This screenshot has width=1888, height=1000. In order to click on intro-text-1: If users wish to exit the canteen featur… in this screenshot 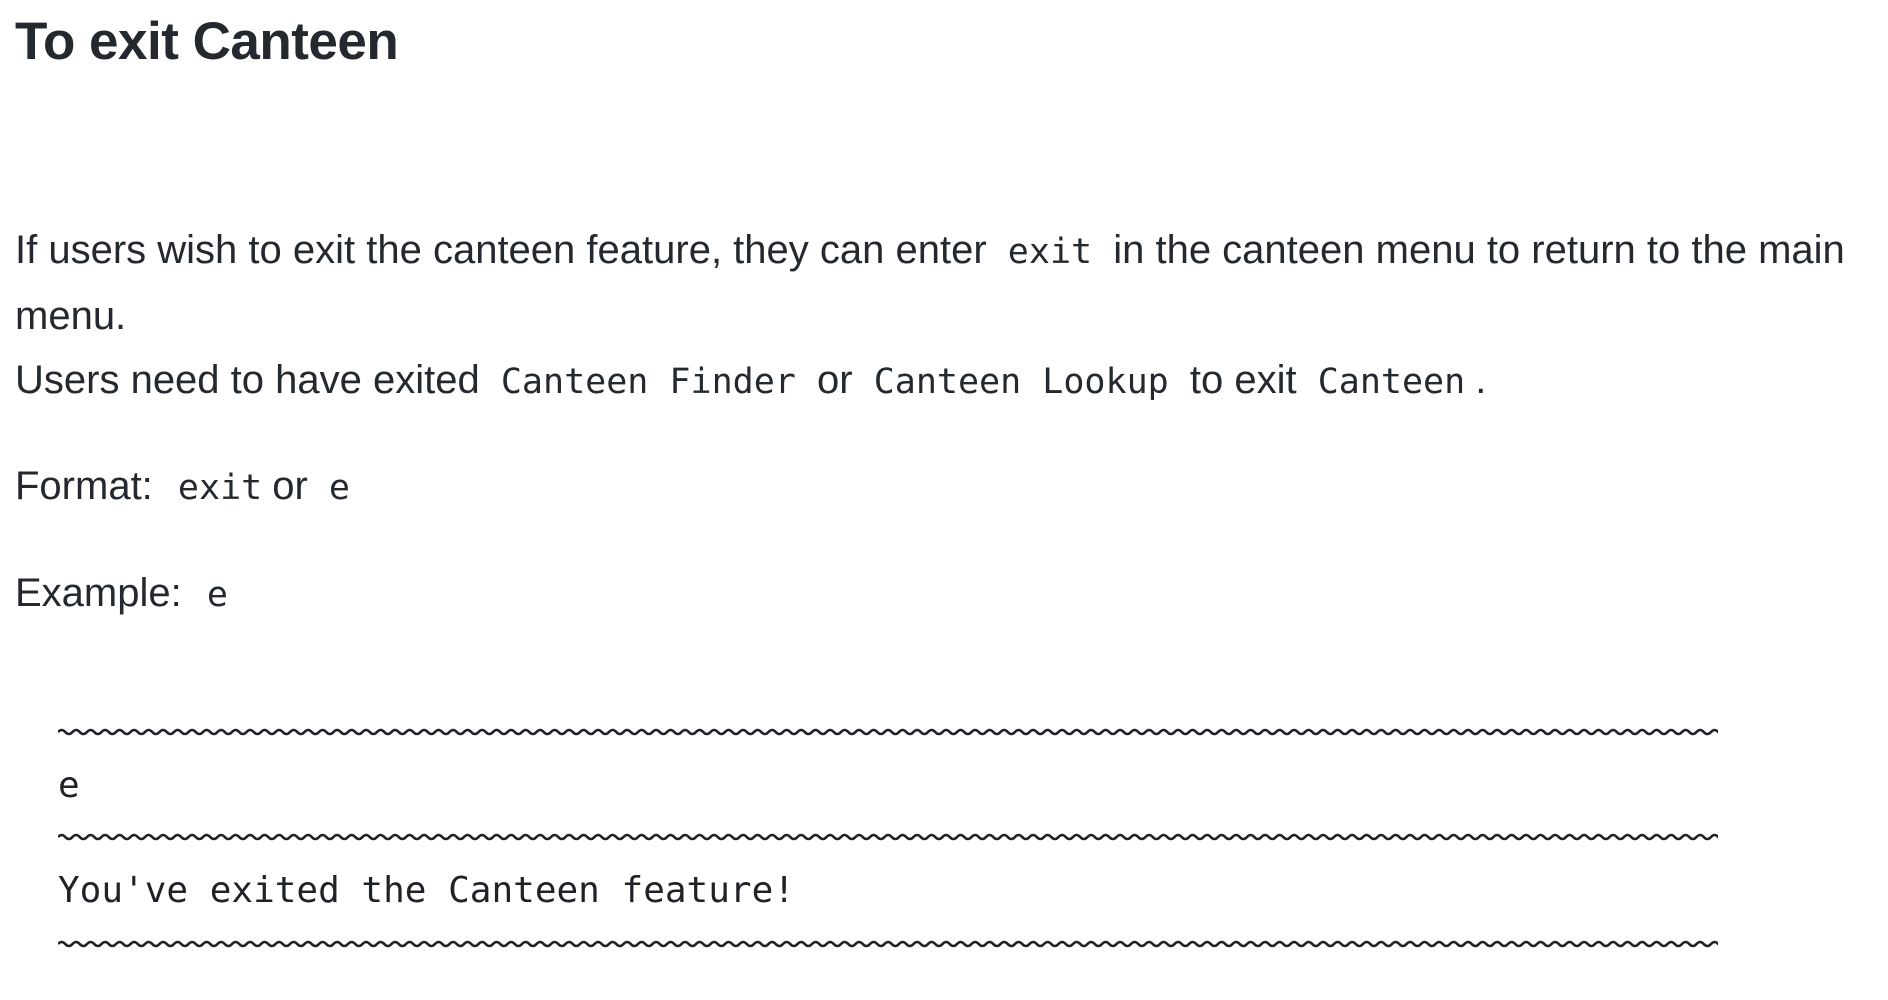, I will do `click(501, 250)`.